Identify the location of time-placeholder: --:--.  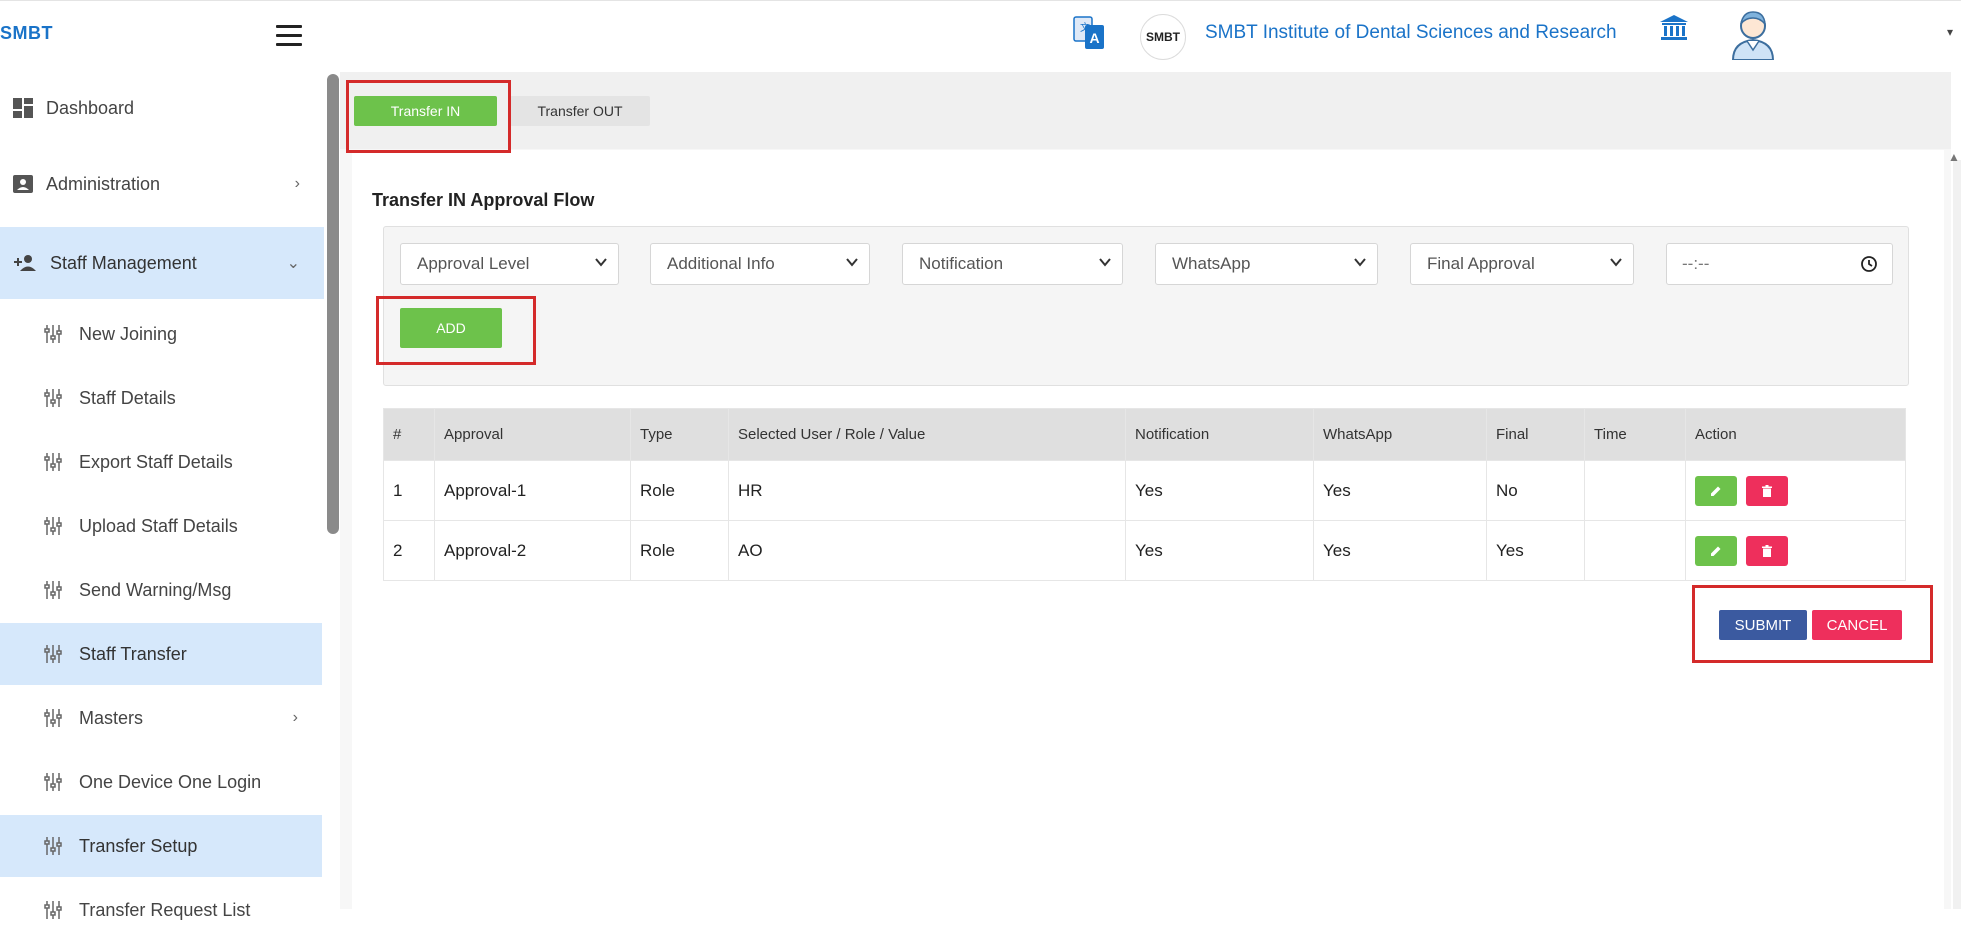
(1696, 263).